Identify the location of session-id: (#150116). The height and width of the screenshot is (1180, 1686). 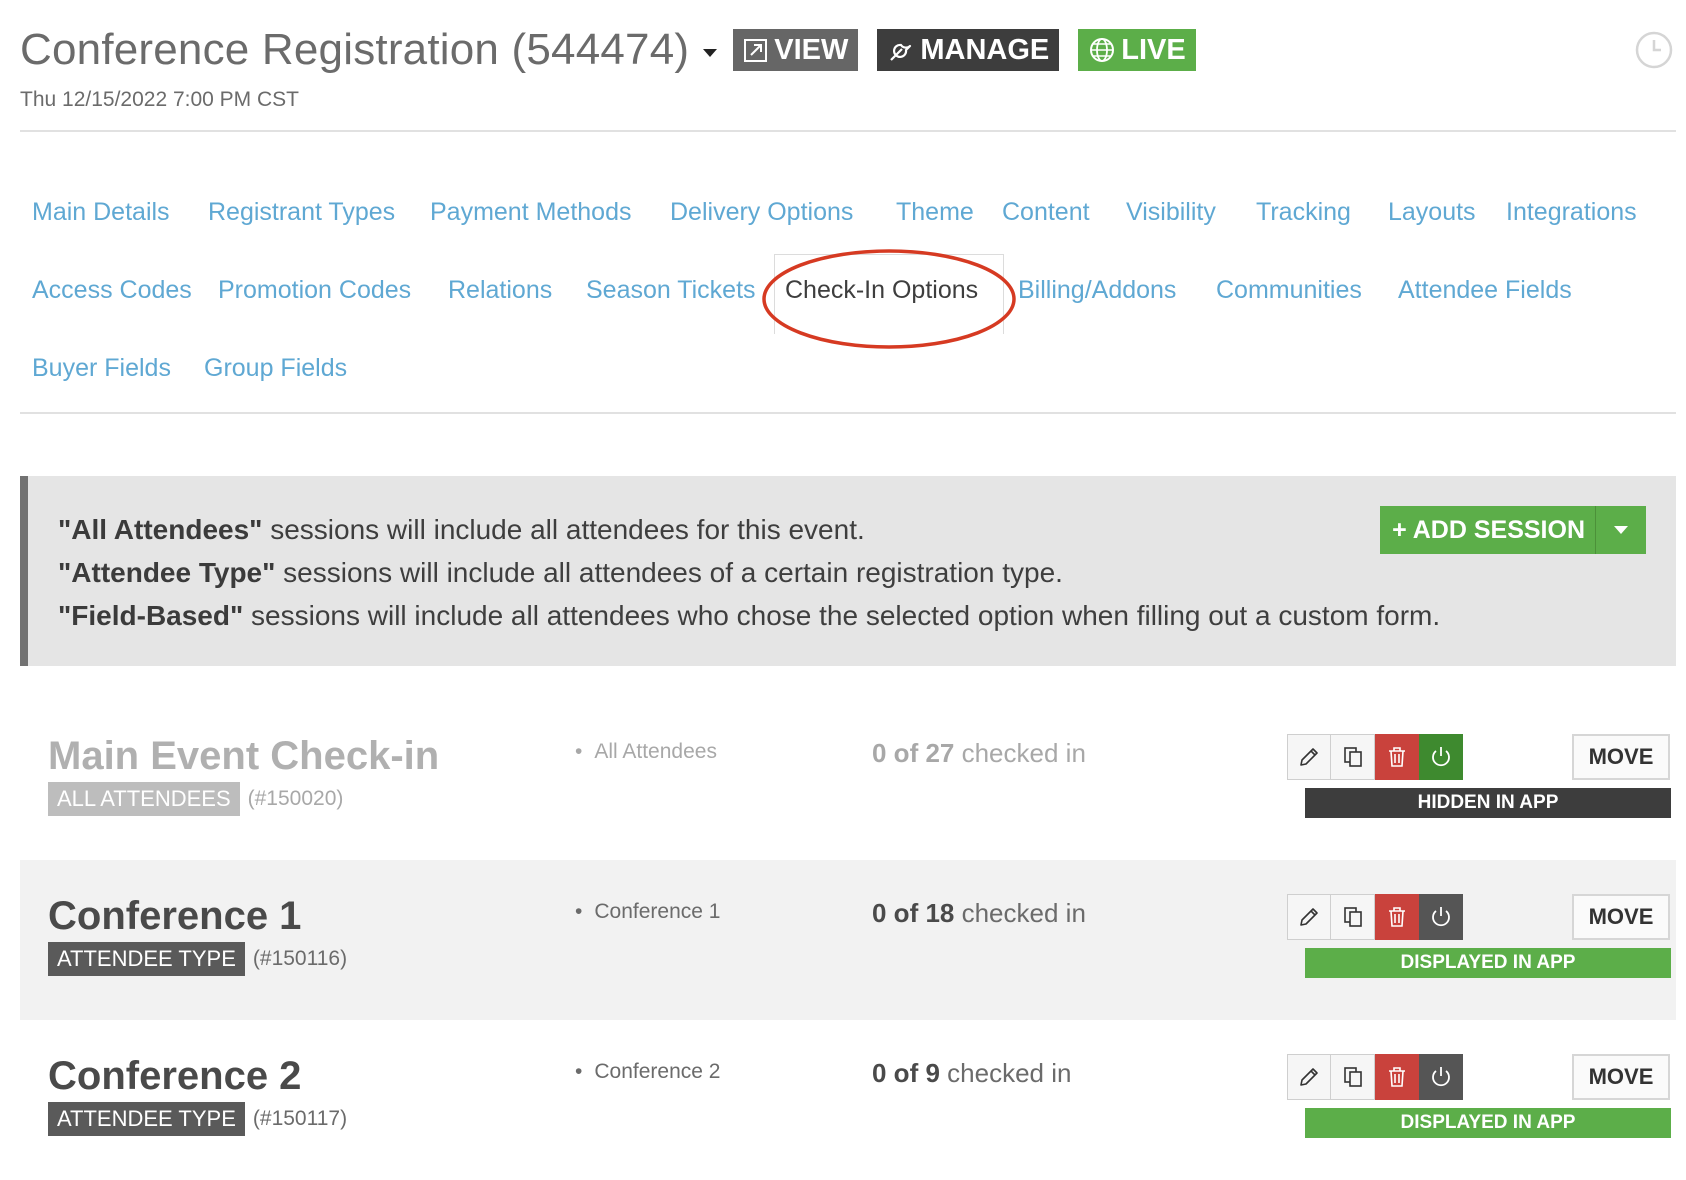
(300, 958).